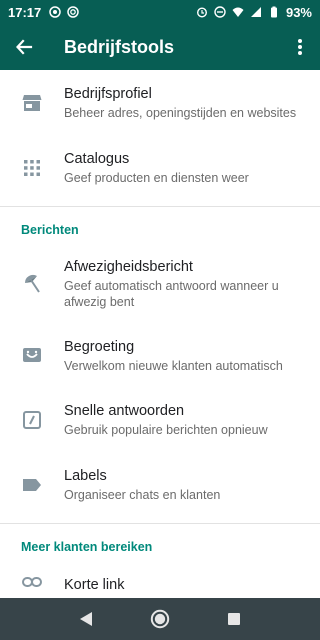 This screenshot has height=640, width=320. What do you see at coordinates (32, 420) in the screenshot?
I see `quick-reply-icon` at bounding box center [32, 420].